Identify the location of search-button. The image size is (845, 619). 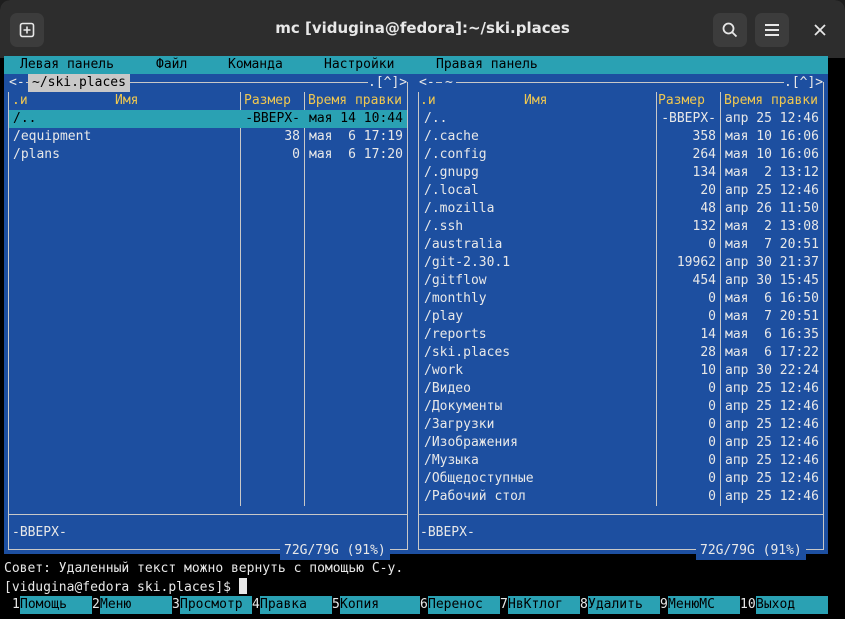
(730, 30).